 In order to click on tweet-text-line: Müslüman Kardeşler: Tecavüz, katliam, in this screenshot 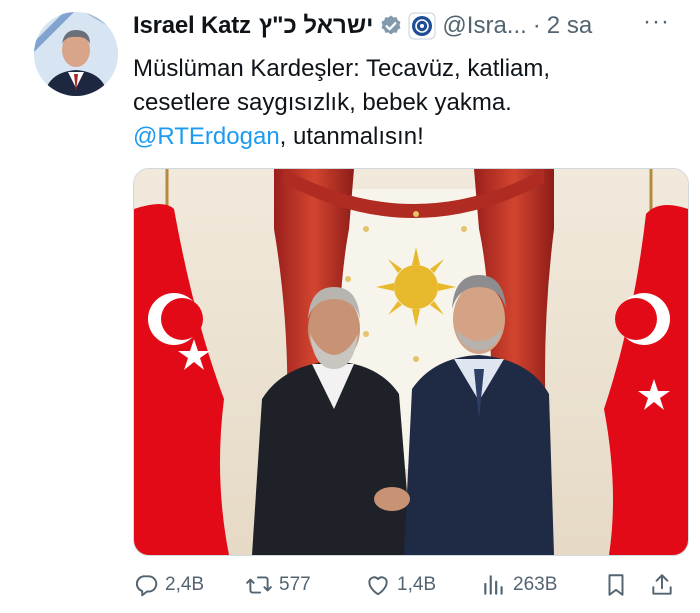, I will do `click(342, 68)`.